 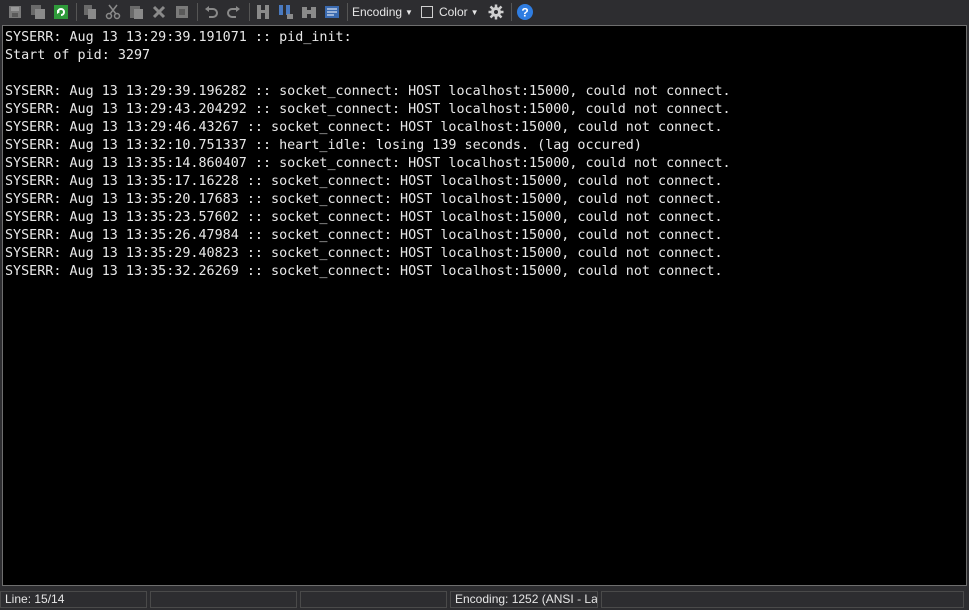 What do you see at coordinates (38, 12) in the screenshot?
I see `save-all-icon` at bounding box center [38, 12].